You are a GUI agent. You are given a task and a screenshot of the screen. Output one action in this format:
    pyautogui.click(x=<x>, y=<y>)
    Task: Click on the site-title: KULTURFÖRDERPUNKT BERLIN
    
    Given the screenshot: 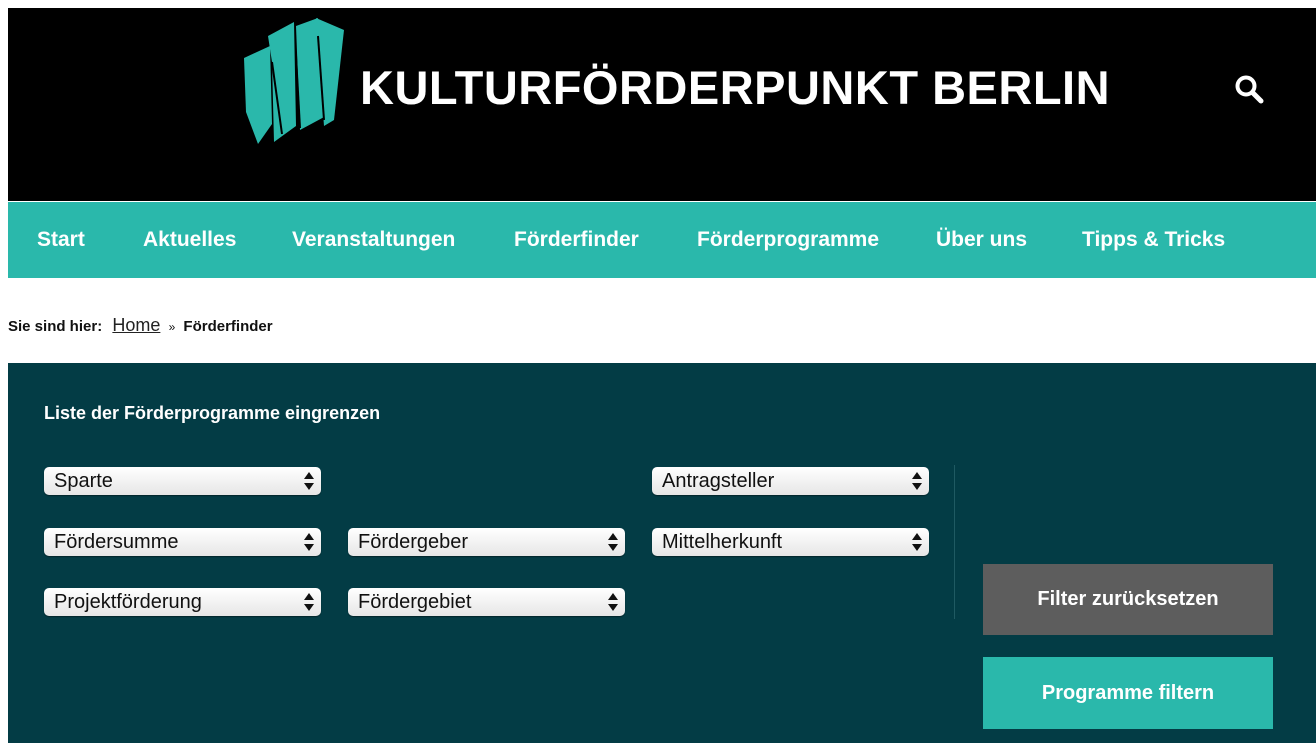 What is the action you would take?
    pyautogui.click(x=735, y=88)
    